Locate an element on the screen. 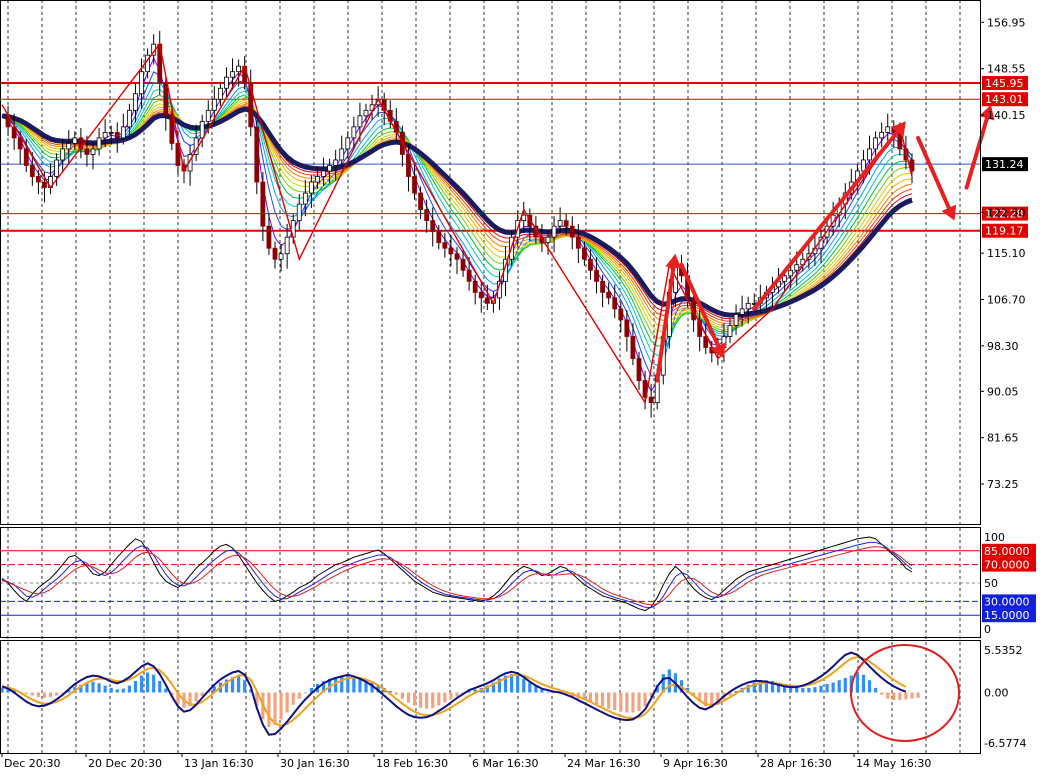 The width and height of the screenshot is (1040, 778). macd-tick-label: 0.00 is located at coordinates (996, 692).